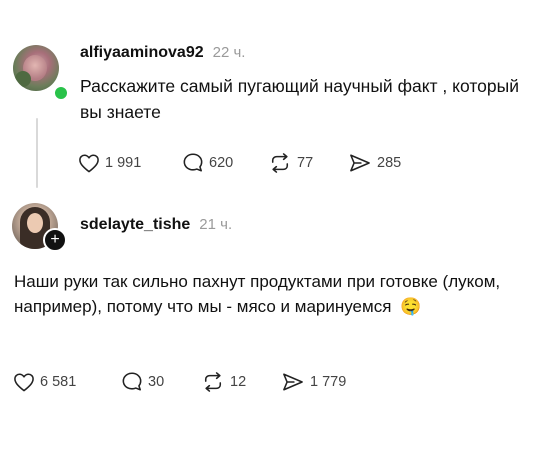 Image resolution: width=540 pixels, height=464 pixels. Describe the element at coordinates (35, 223) in the screenshot. I see `avatar-face` at that location.